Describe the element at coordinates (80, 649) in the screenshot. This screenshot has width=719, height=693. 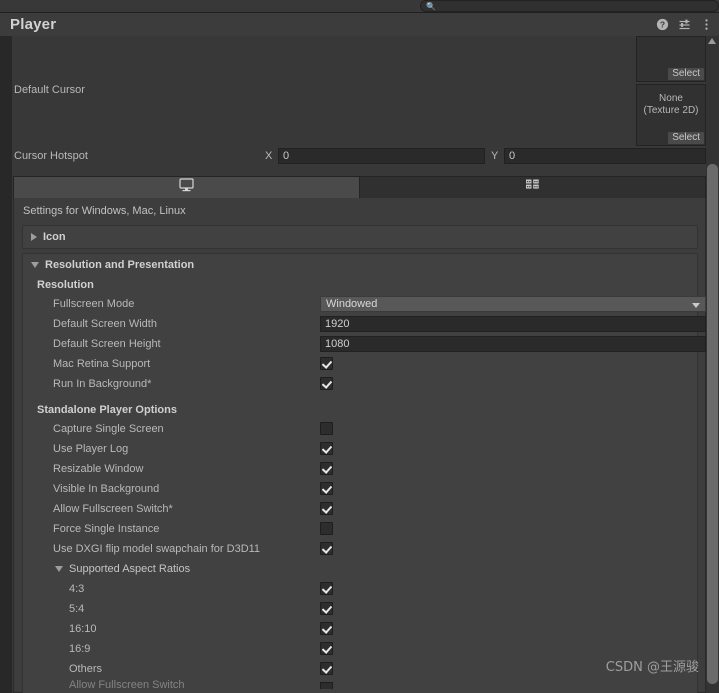
I see `label-aspect-16-9: 16:9` at that location.